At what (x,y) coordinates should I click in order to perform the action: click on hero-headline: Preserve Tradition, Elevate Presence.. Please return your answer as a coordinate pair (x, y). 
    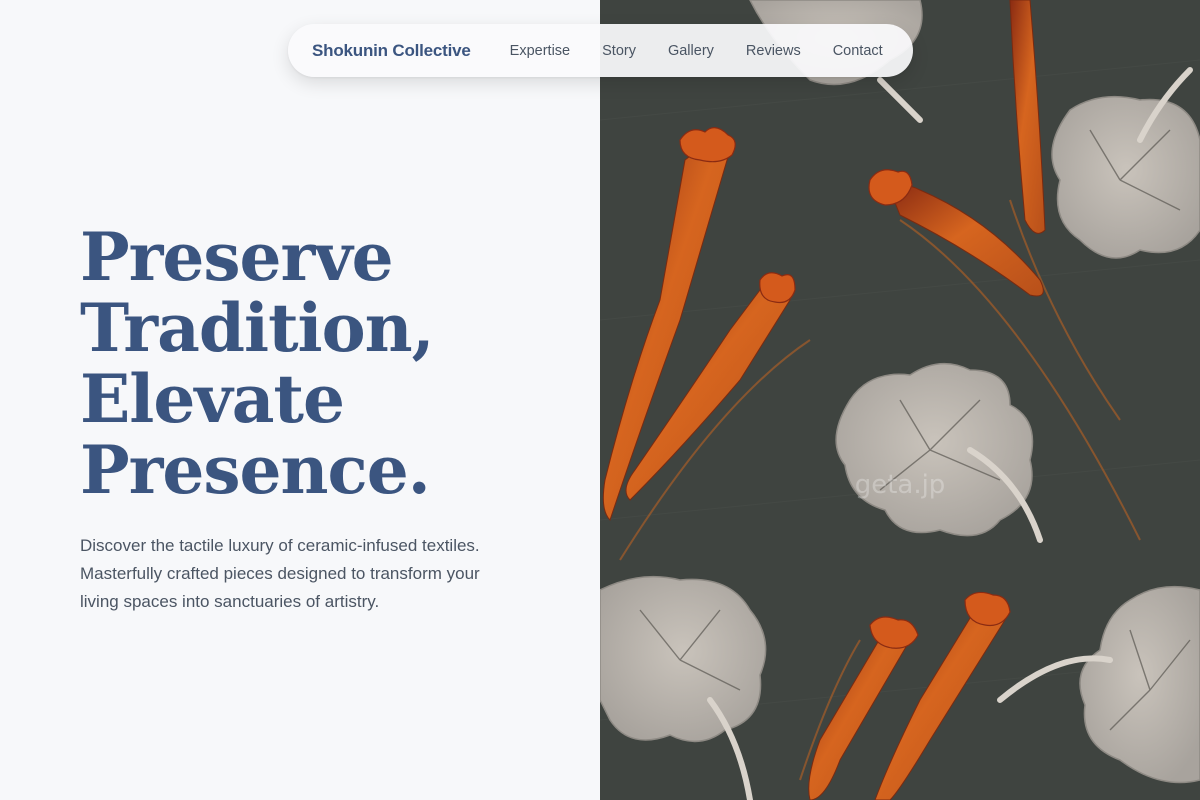
    Looking at the image, I should click on (330, 364).